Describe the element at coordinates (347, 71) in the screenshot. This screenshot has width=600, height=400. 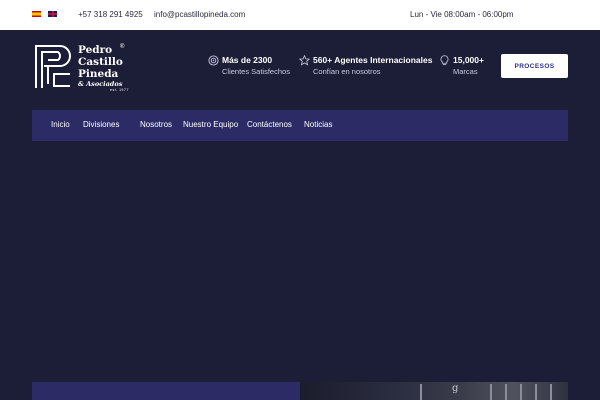
I see `stat-subtitle: Confían en nosotros` at that location.